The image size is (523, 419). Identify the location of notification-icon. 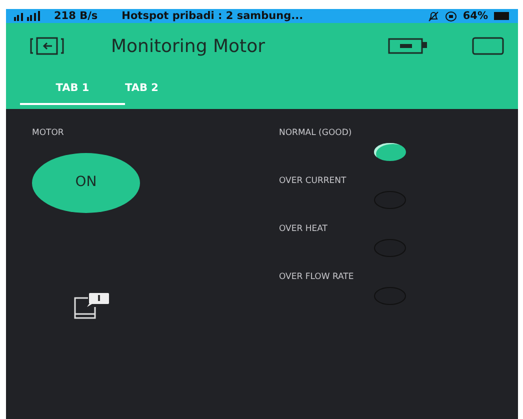
(92, 305).